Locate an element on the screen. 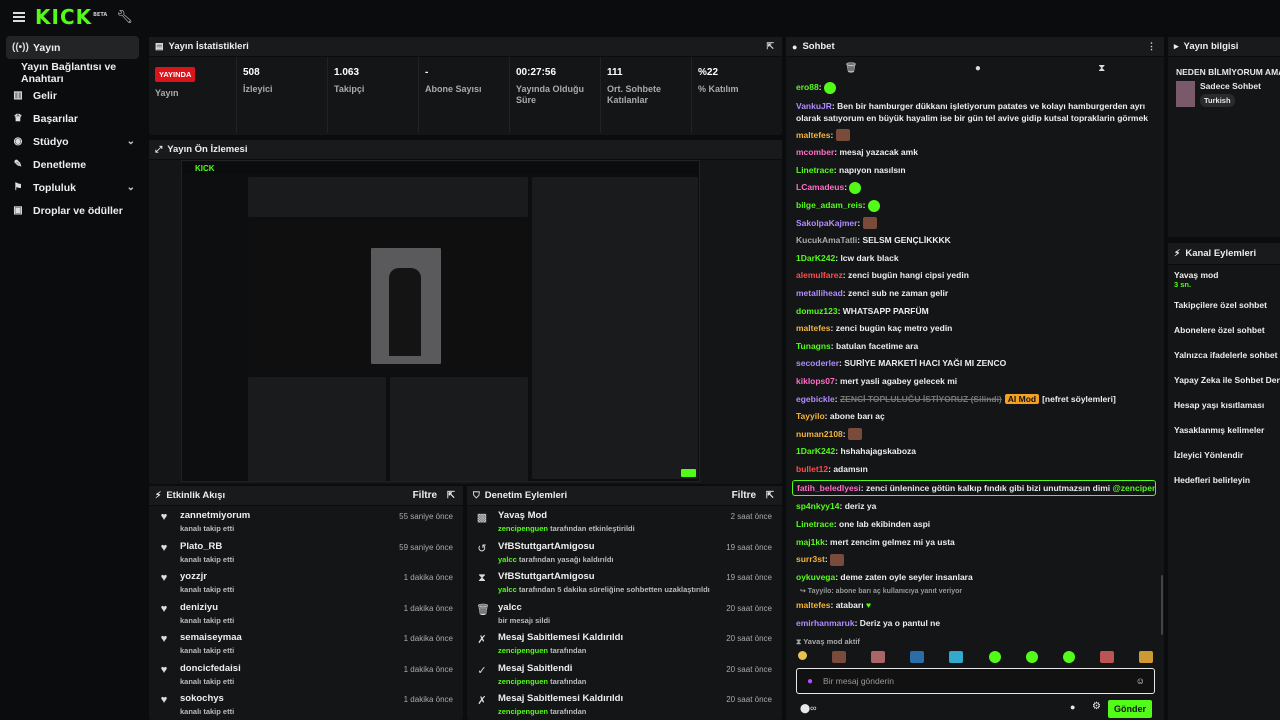  points-icon: ⬤∞ is located at coordinates (808, 708).